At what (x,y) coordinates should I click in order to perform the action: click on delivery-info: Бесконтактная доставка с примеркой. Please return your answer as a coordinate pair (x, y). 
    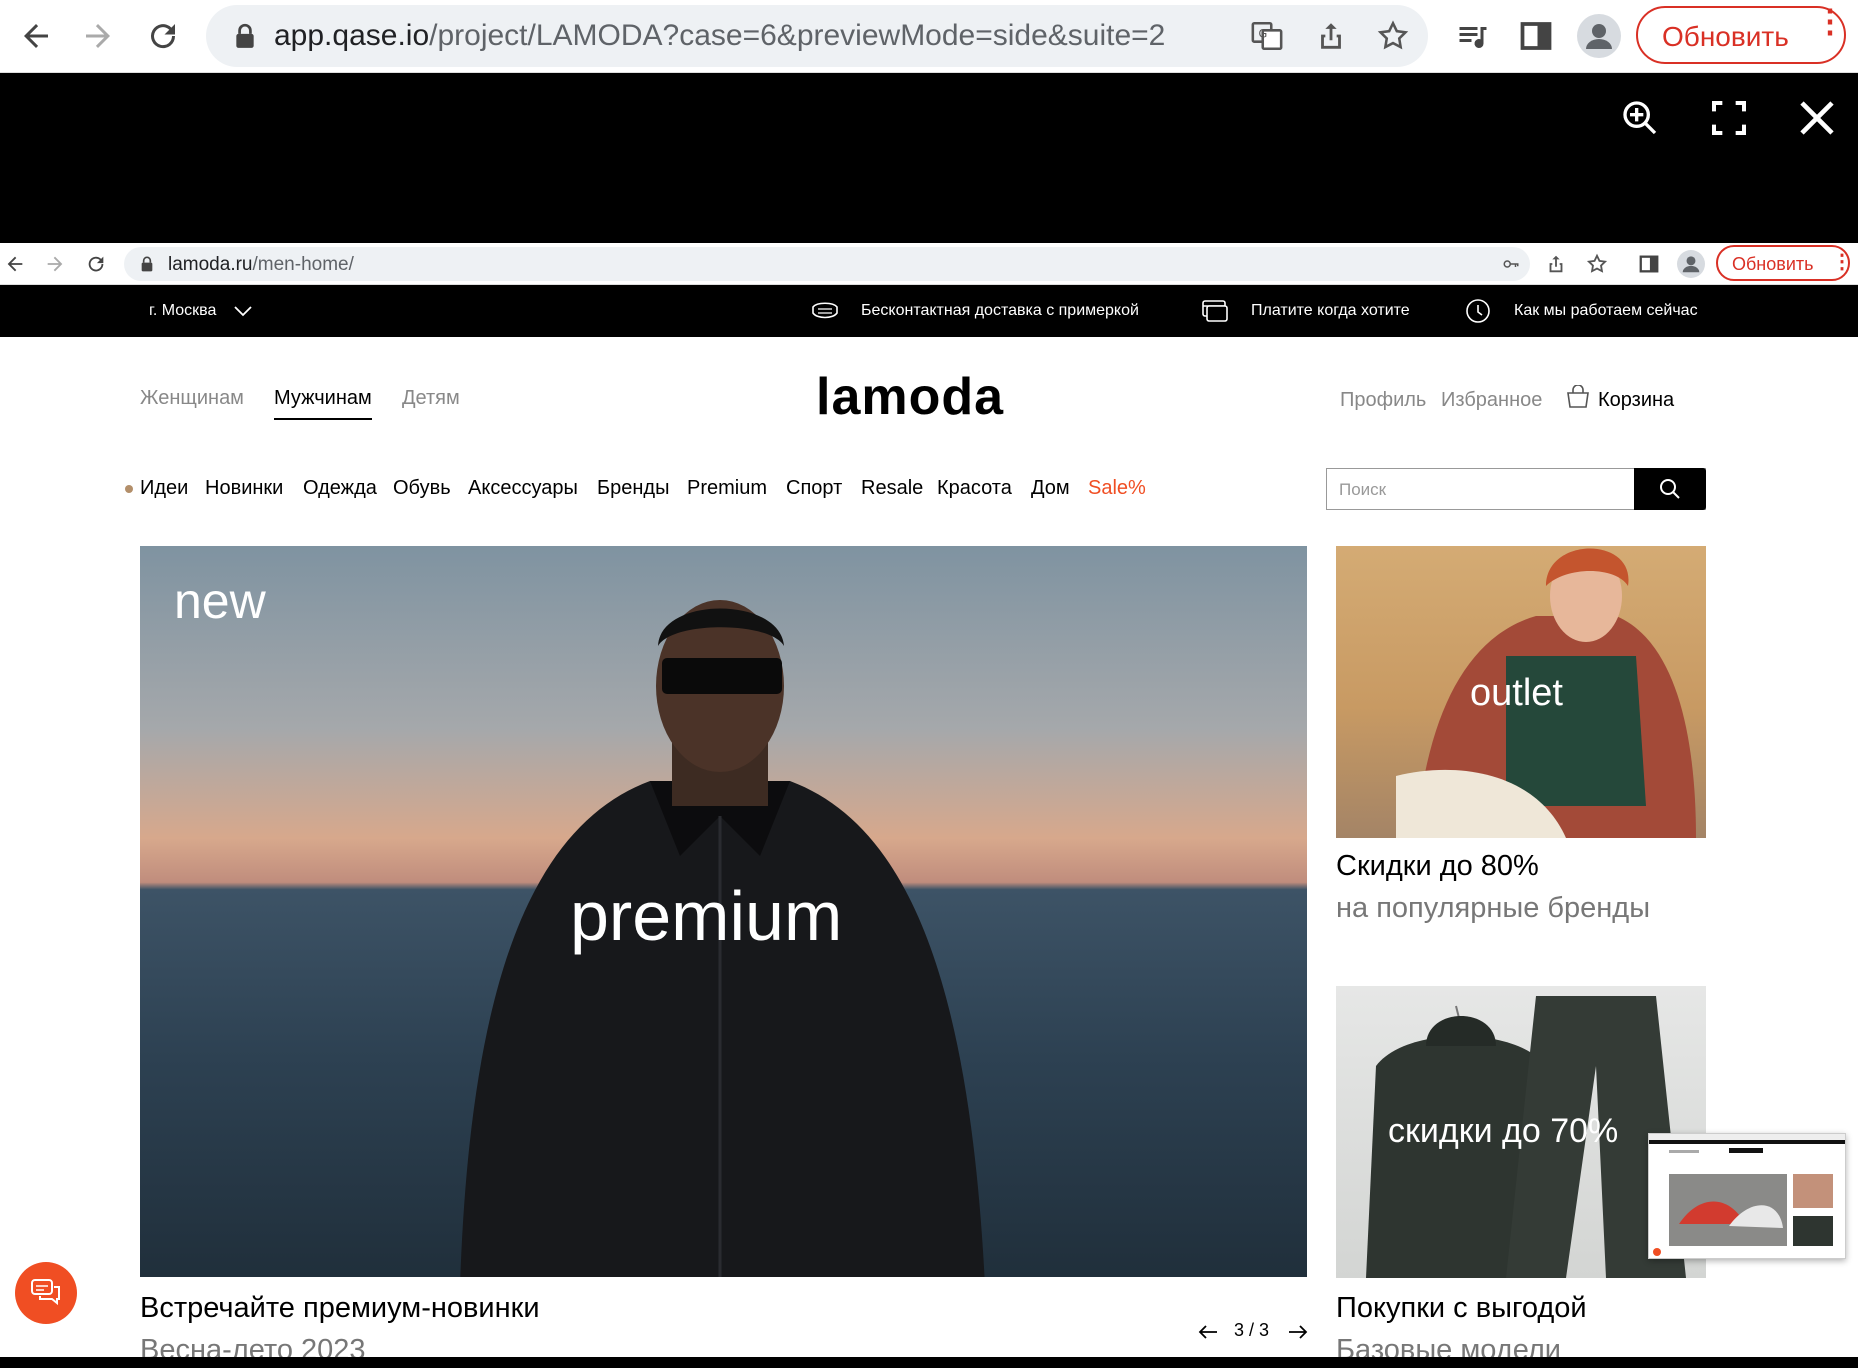
    Looking at the image, I should click on (1000, 311).